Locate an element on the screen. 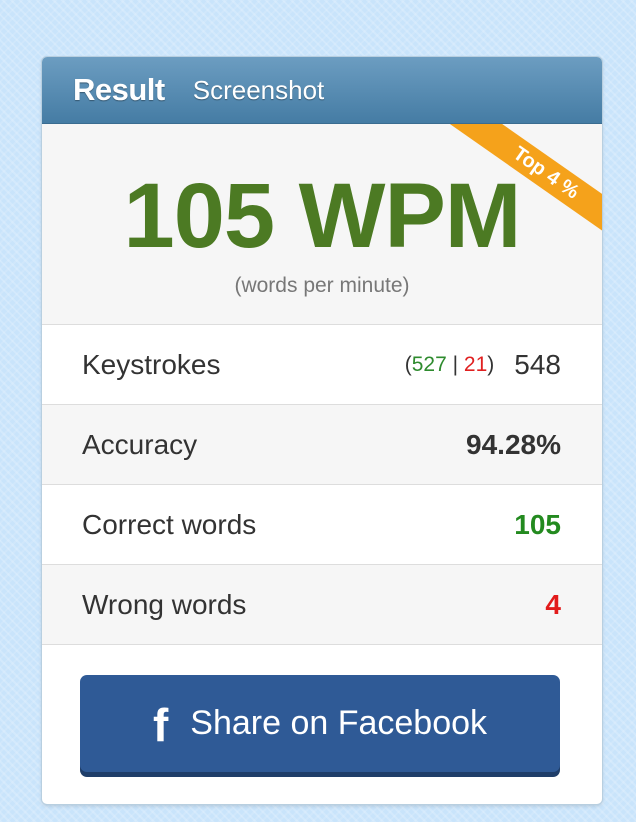 Image resolution: width=636 pixels, height=822 pixels. wrong-words-row: Wrong words 4 is located at coordinates (322, 605).